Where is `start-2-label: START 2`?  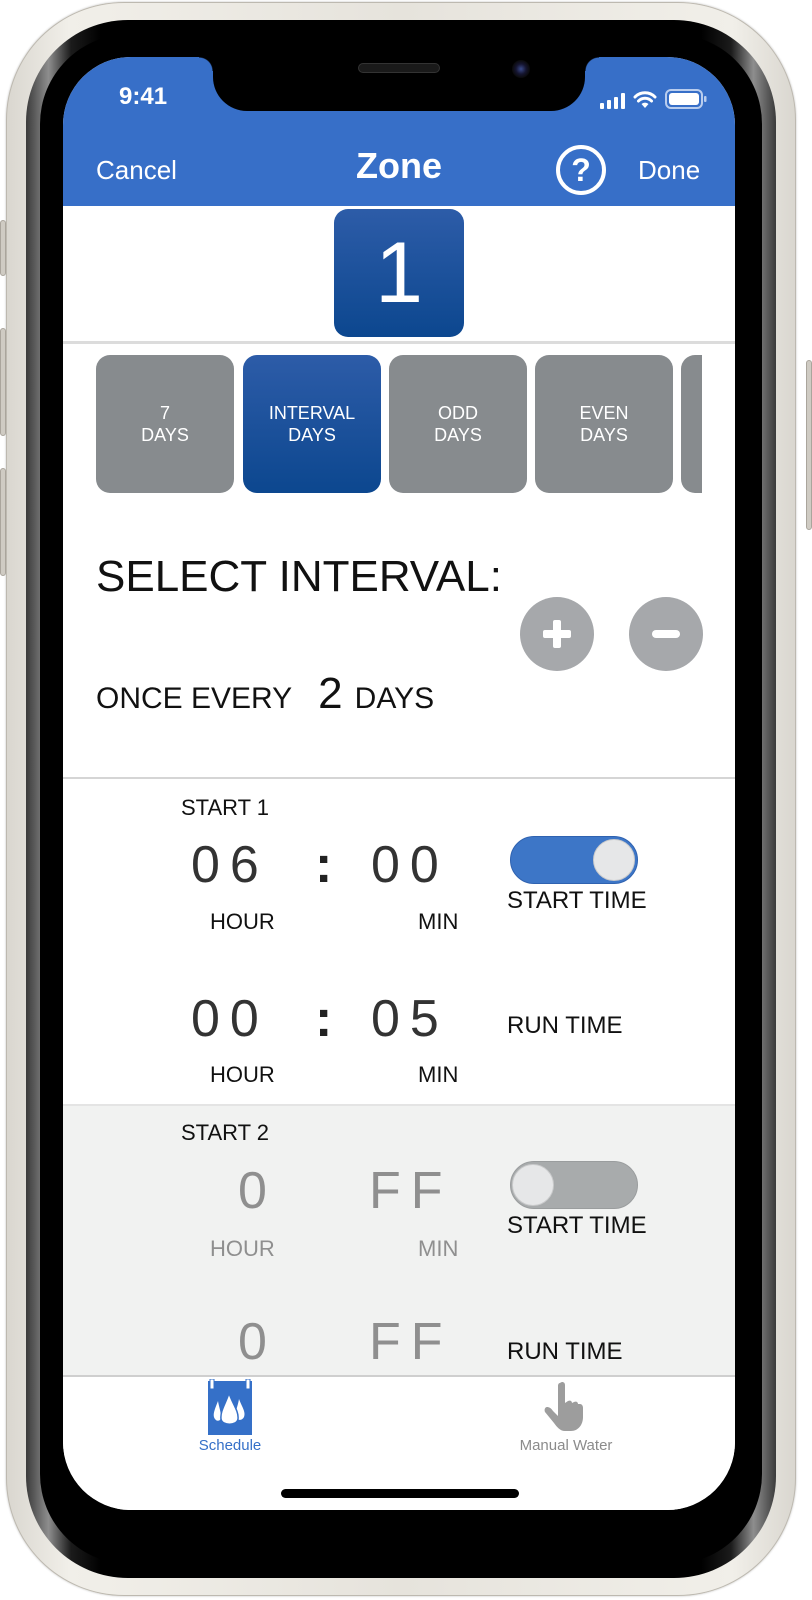
start-2-label: START 2 is located at coordinates (225, 1132).